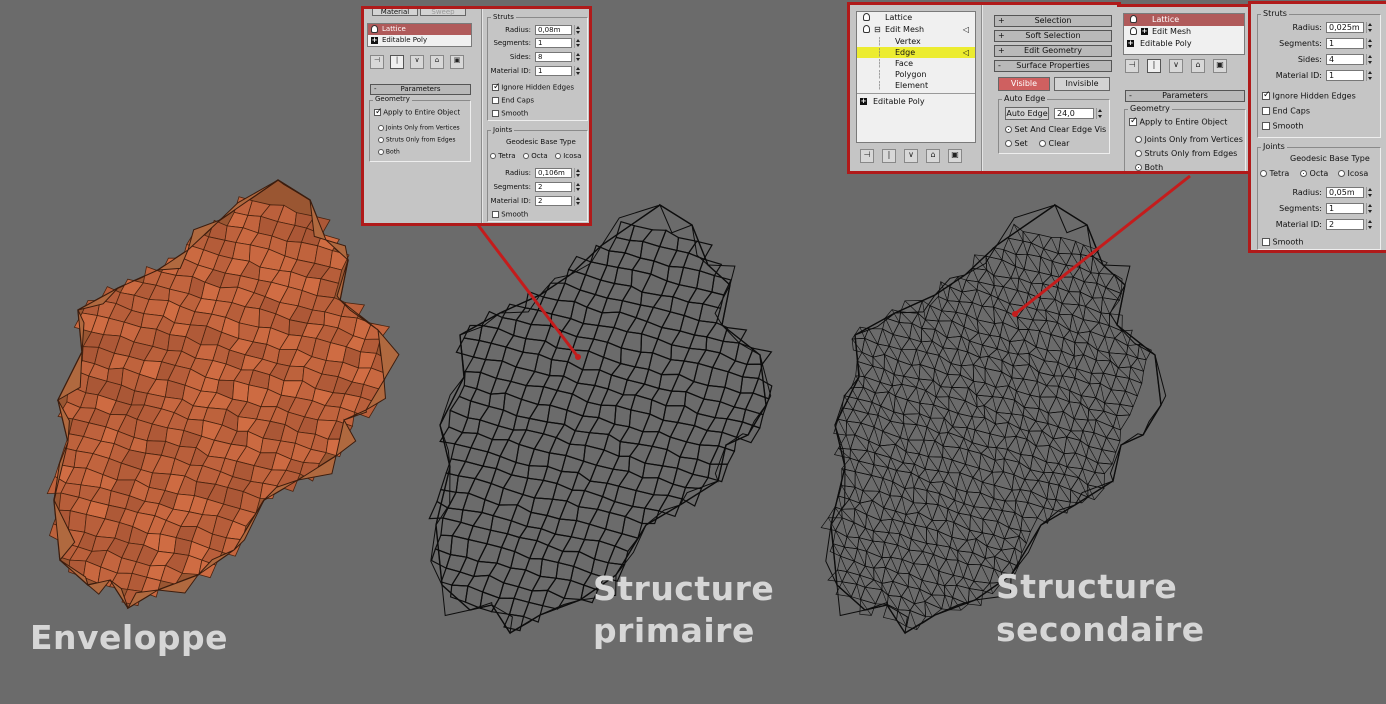 Image resolution: width=1386 pixels, height=704 pixels. What do you see at coordinates (553, 57) in the screenshot?
I see `struts-sides-input: 8` at bounding box center [553, 57].